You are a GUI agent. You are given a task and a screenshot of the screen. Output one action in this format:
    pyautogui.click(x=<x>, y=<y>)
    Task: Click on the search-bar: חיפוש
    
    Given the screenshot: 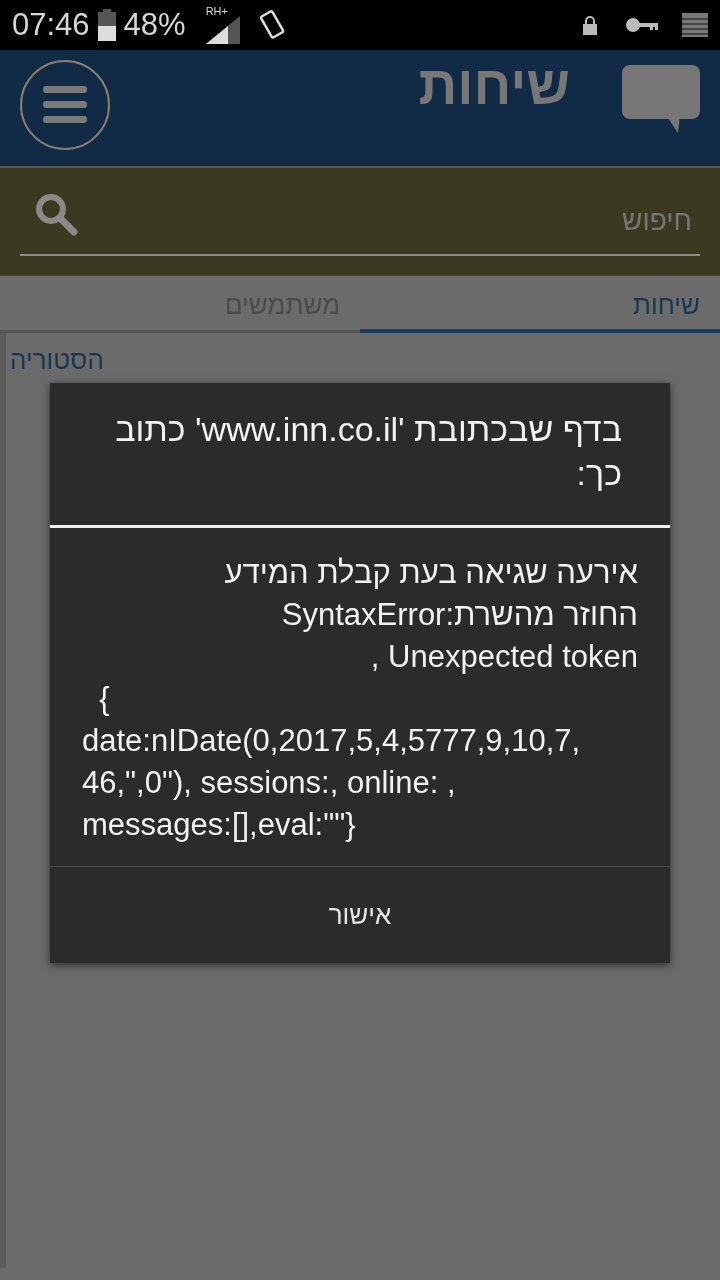 What is the action you would take?
    pyautogui.click(x=360, y=222)
    